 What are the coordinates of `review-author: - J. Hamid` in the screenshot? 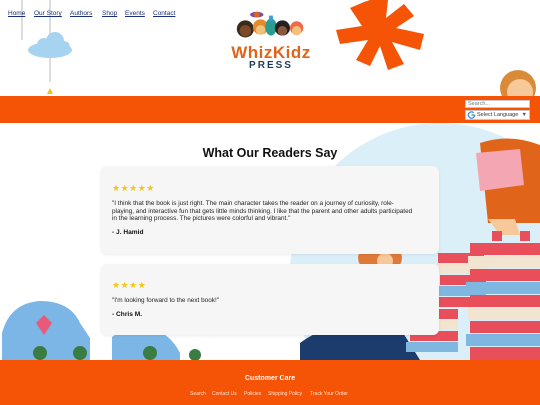 It's located at (128, 232).